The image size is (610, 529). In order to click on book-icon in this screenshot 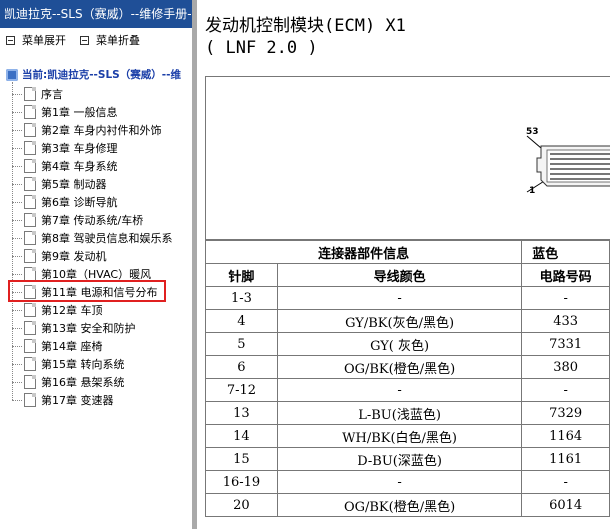, I will do `click(12, 74)`.